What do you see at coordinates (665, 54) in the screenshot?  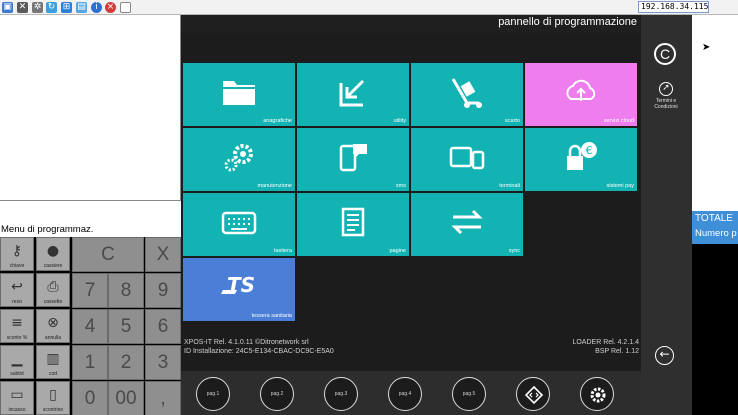 I see `copyright-button: C` at bounding box center [665, 54].